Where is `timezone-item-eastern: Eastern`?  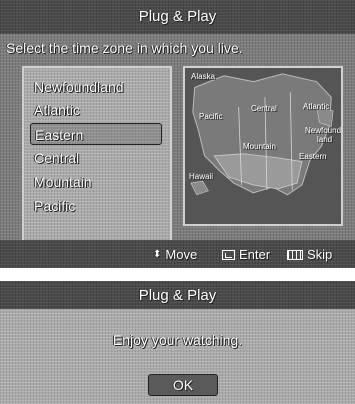 timezone-item-eastern: Eastern is located at coordinates (96, 134).